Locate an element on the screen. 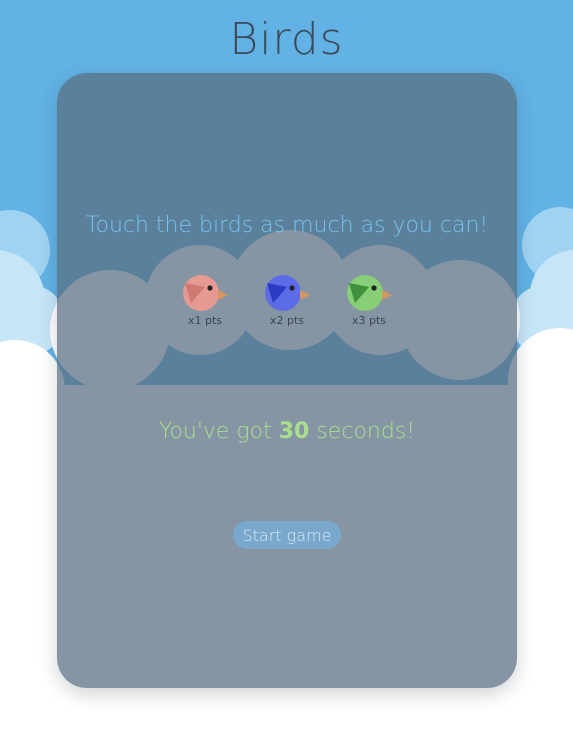  instructions-text: Touch the birds as much as you can! is located at coordinates (287, 225).